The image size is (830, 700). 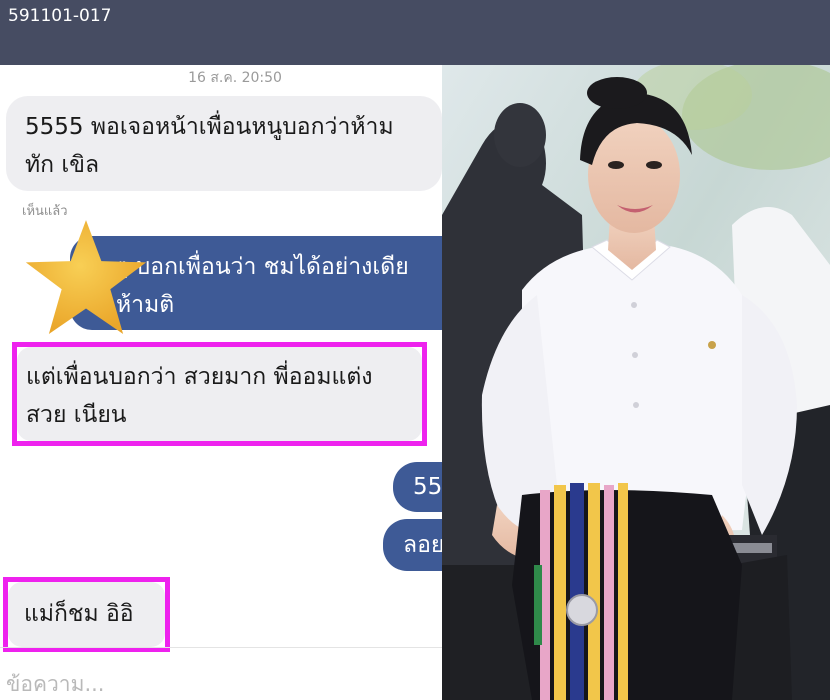 I want to click on message-line: ๆ บอกเพื่อนว่า ชมได้อย่างเดีย, so click(x=262, y=267).